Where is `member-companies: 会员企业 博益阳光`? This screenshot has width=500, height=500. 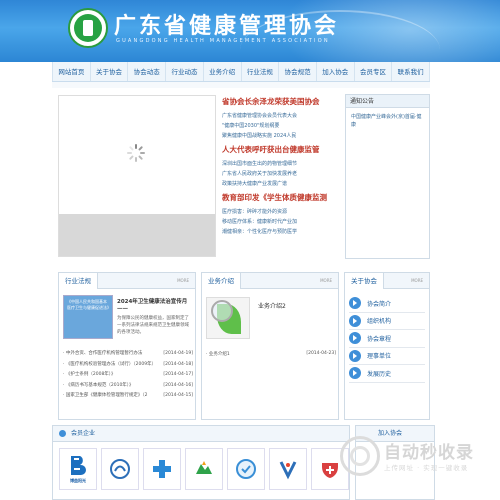
member-companies: 会员企业 博益阳光 is located at coordinates (201, 462).